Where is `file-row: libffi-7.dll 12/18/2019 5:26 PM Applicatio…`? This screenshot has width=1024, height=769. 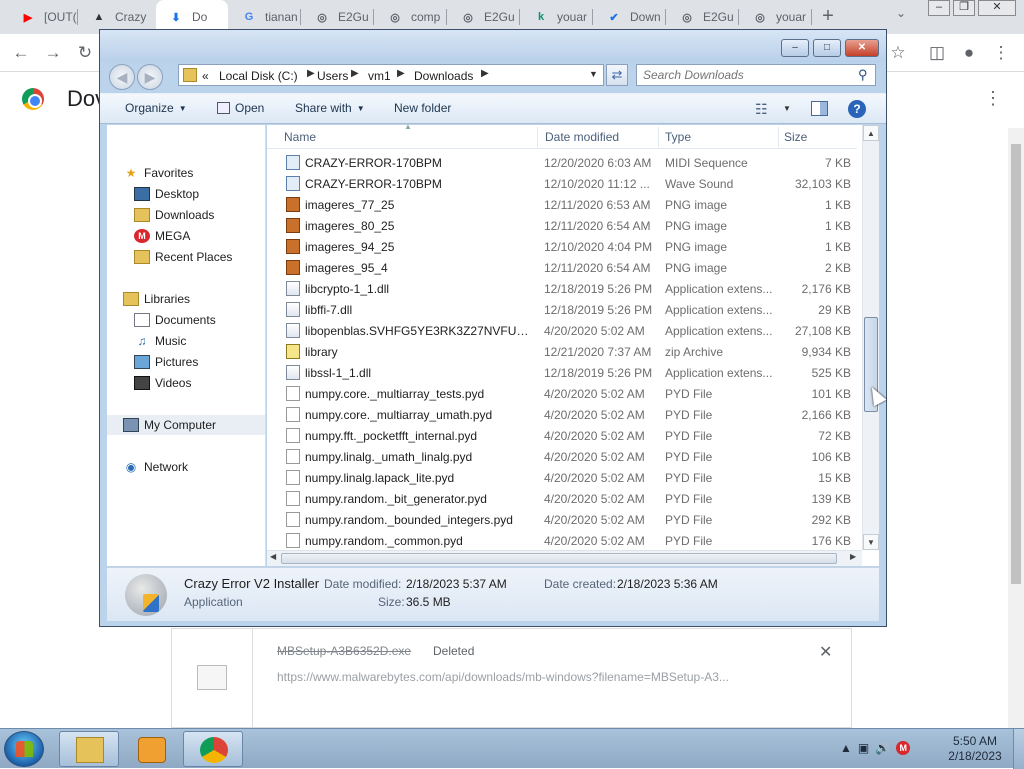
file-row: libffi-7.dll 12/18/2019 5:26 PM Applicatio… is located at coordinates (562, 309).